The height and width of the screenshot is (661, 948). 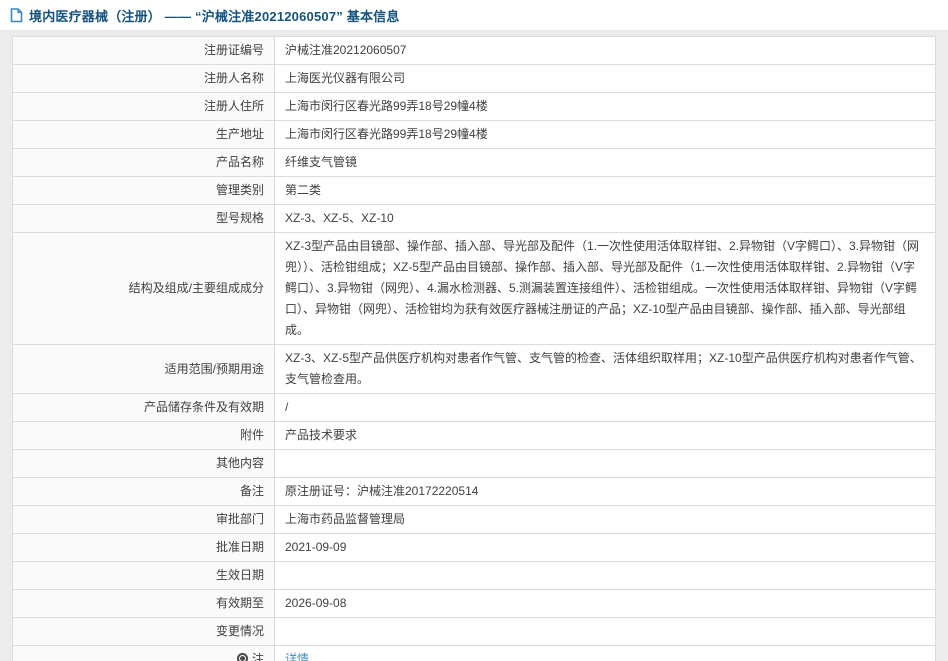 I want to click on row-label: 产品储存条件及有效期, so click(x=143, y=407).